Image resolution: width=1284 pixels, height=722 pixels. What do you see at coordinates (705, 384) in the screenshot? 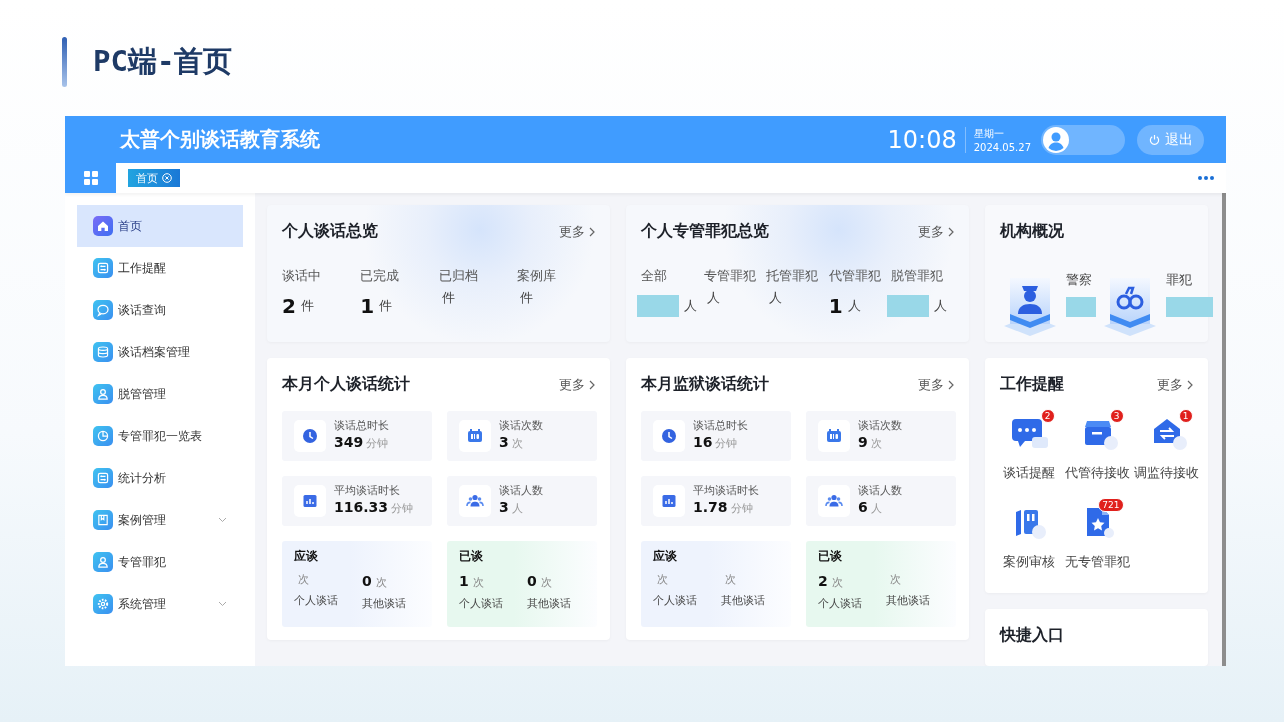
I see `card-title: 本月监狱谈话统计` at bounding box center [705, 384].